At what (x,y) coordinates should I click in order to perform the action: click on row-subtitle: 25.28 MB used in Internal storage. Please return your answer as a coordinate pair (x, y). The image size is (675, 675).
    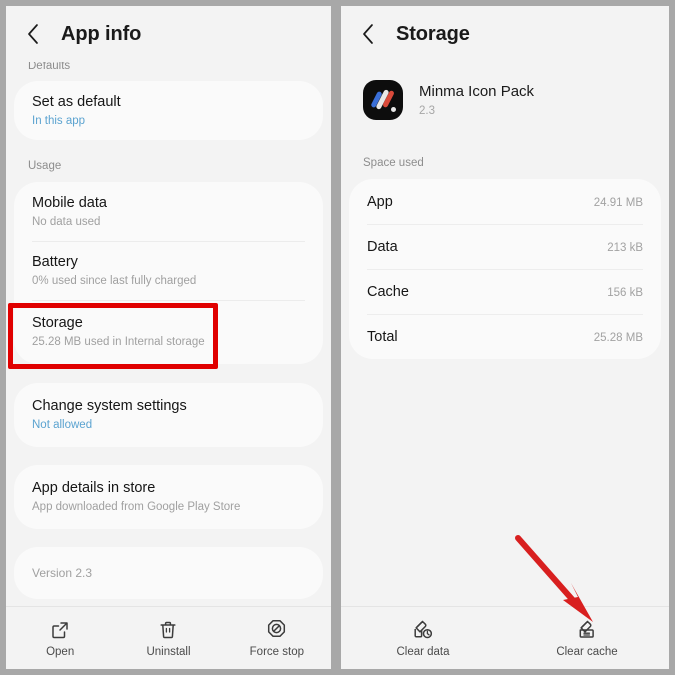
    Looking at the image, I should click on (118, 342).